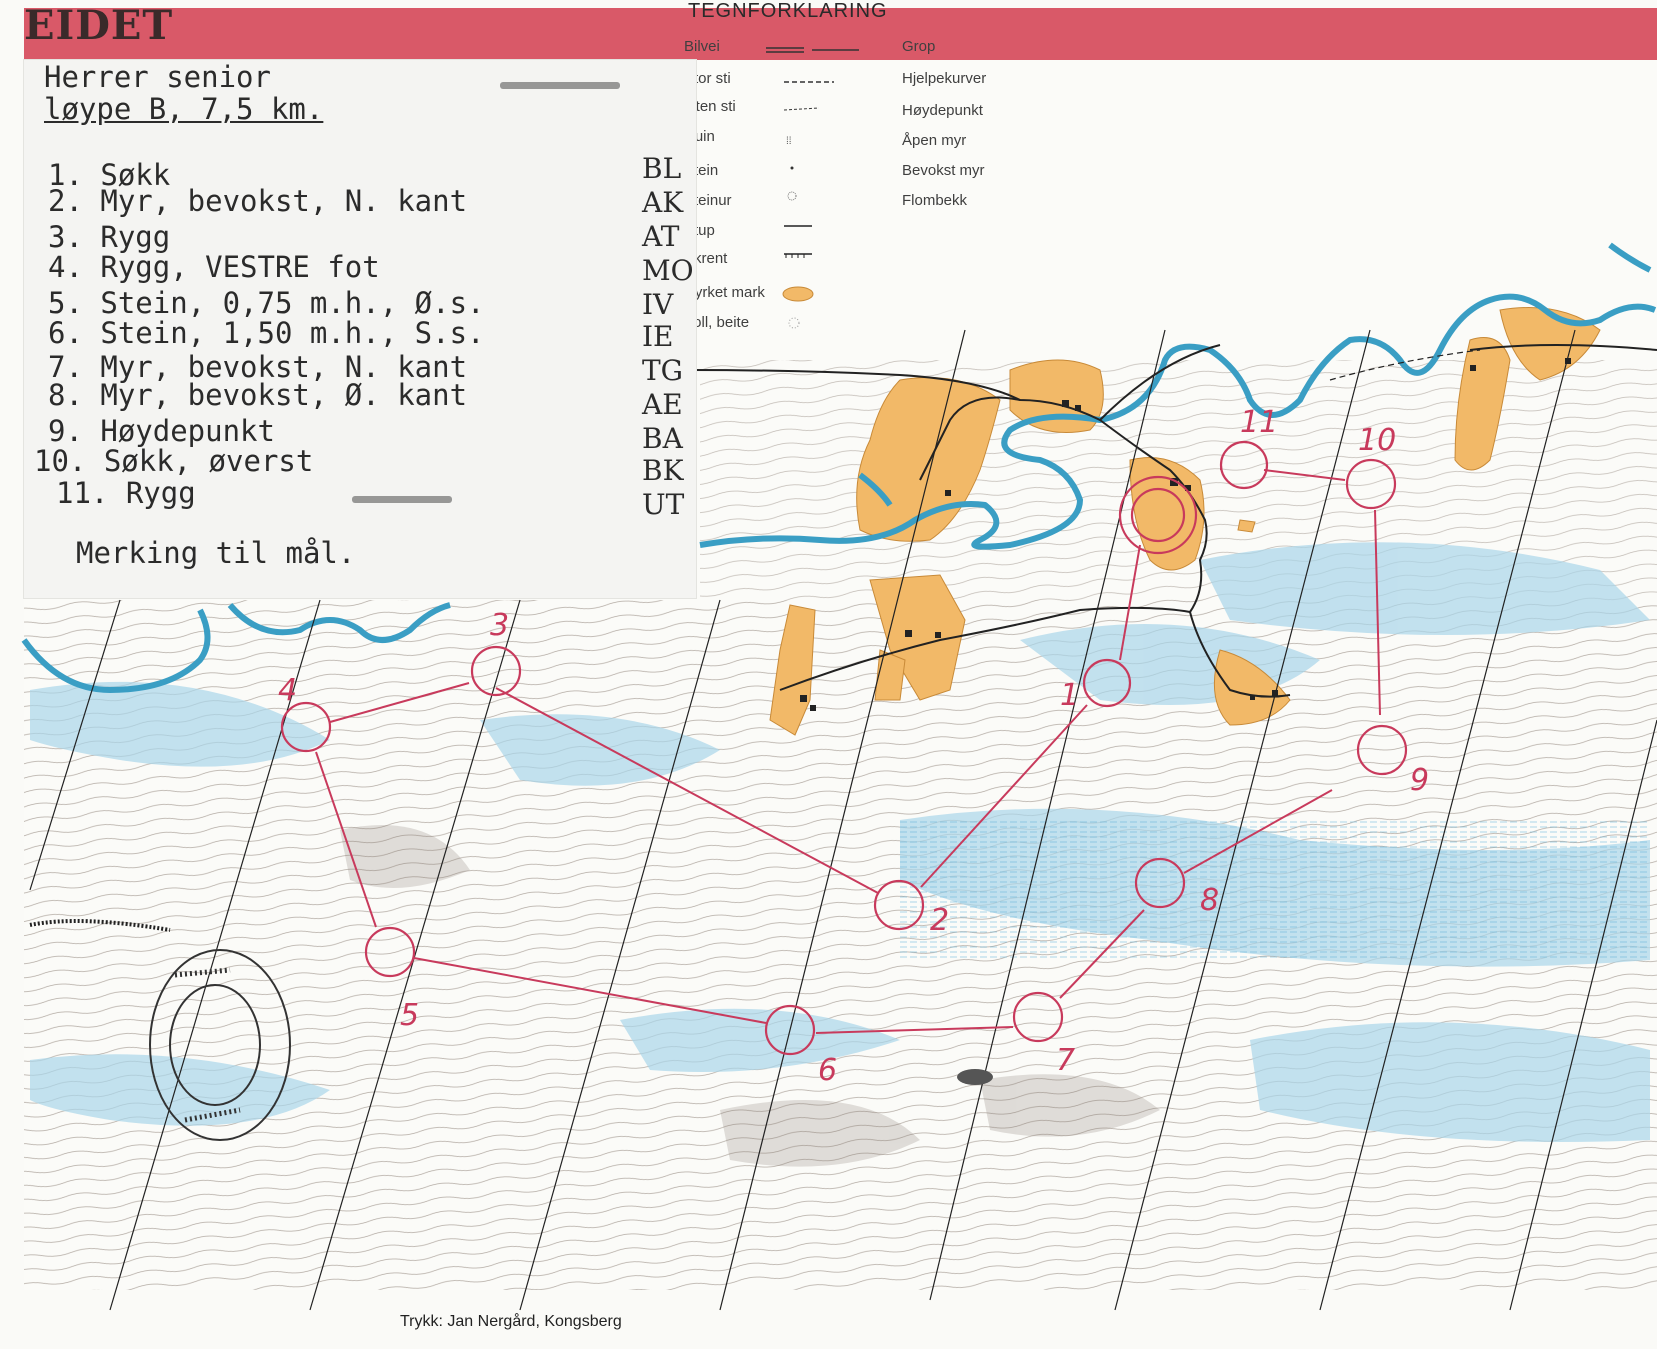 The image size is (1657, 1349). What do you see at coordinates (1377, 440) in the screenshot?
I see `control-label-10: 10` at bounding box center [1377, 440].